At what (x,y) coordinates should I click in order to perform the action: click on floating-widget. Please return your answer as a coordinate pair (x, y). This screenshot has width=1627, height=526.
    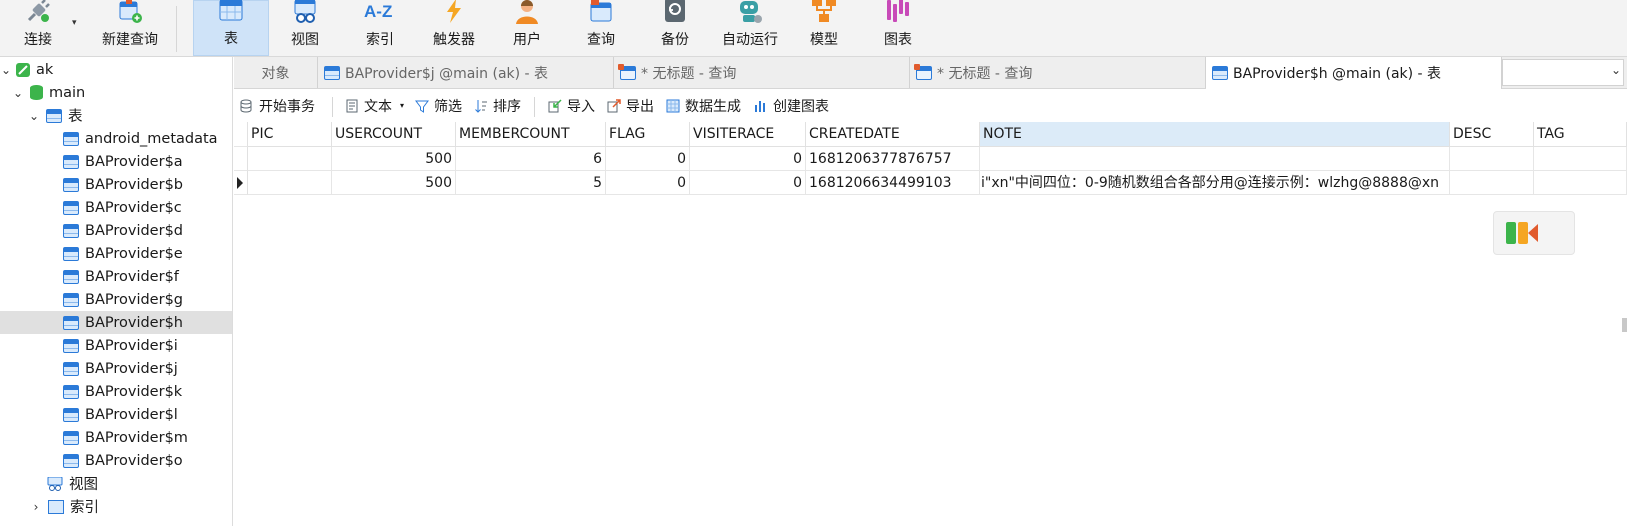
    Looking at the image, I should click on (1534, 233).